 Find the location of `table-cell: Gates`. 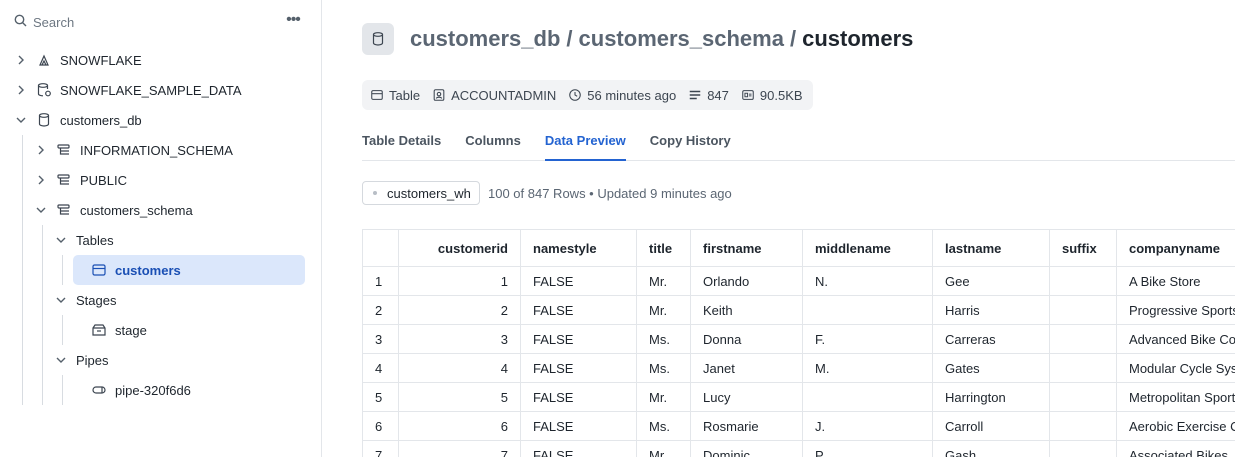

table-cell: Gates is located at coordinates (991, 368).